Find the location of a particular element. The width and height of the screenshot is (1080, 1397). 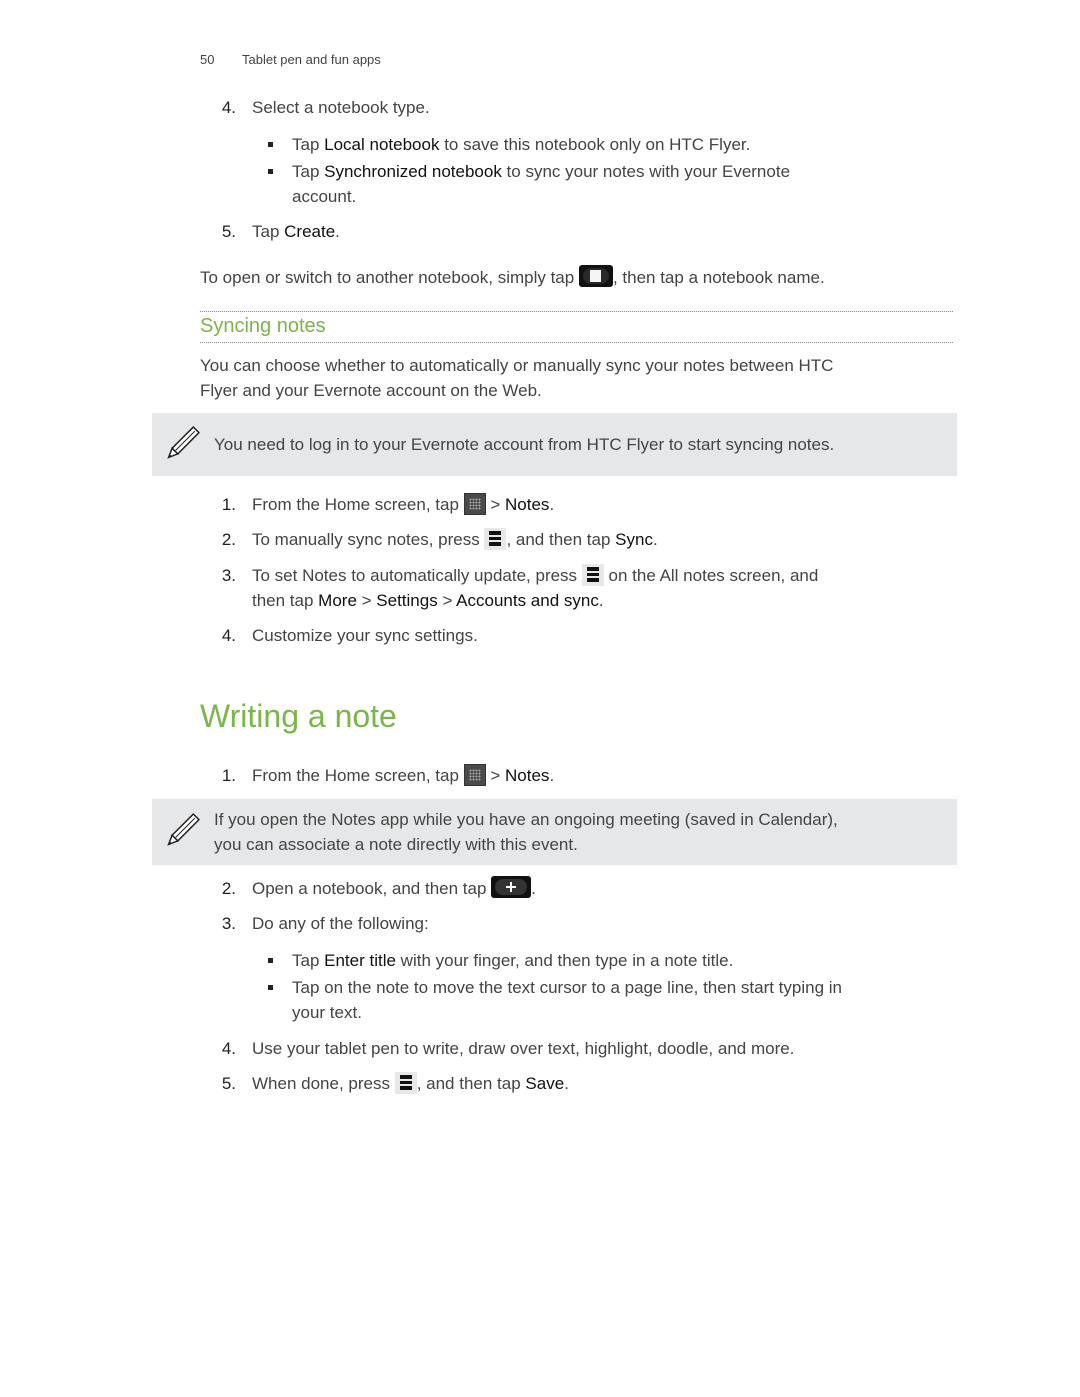

ui-term: Local notebook is located at coordinates (382, 144).